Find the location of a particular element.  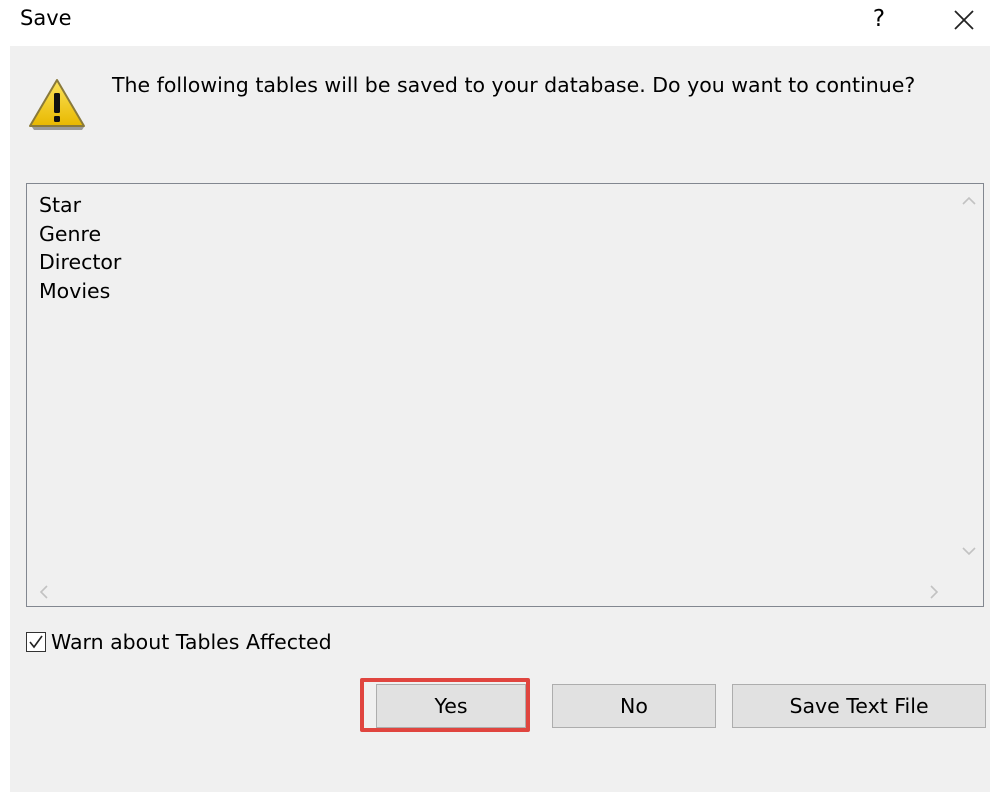

warn-tables-option: Warn about Tables Affected is located at coordinates (179, 642).